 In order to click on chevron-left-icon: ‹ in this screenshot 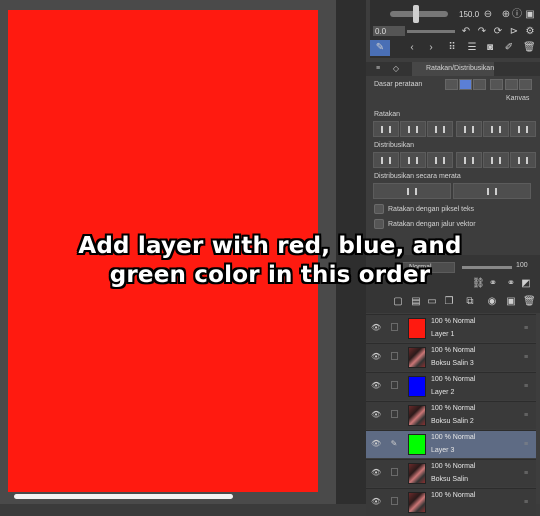, I will do `click(412, 48)`.